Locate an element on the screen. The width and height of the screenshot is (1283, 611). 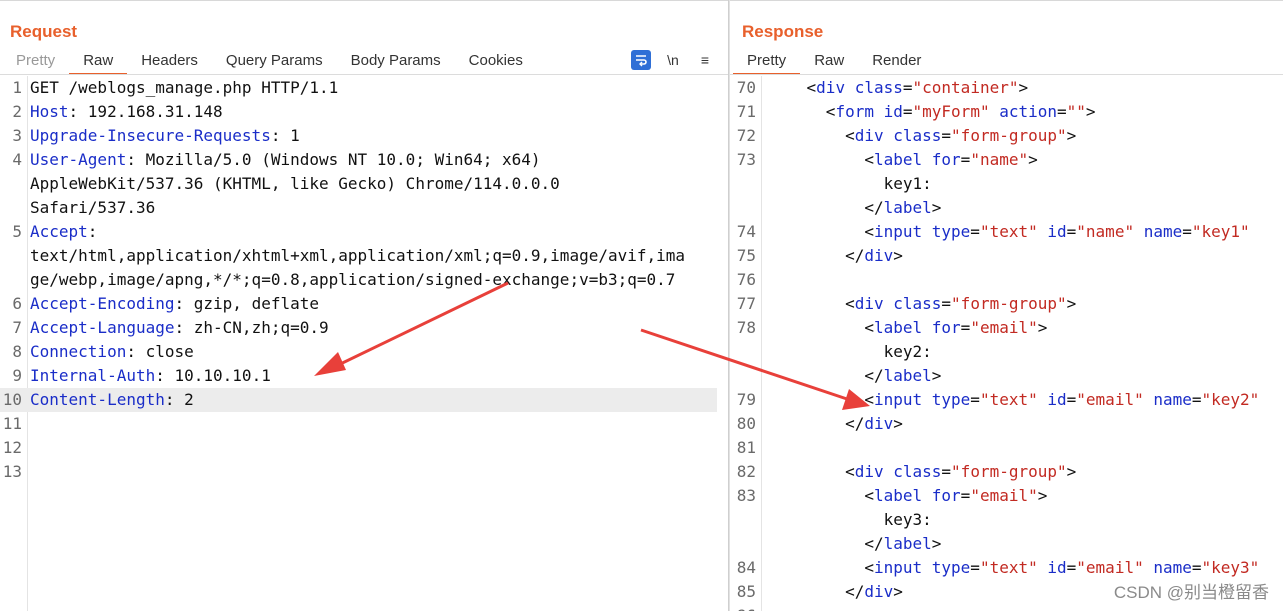
response-tab-pretty: Pretty is located at coordinates (767, 63).